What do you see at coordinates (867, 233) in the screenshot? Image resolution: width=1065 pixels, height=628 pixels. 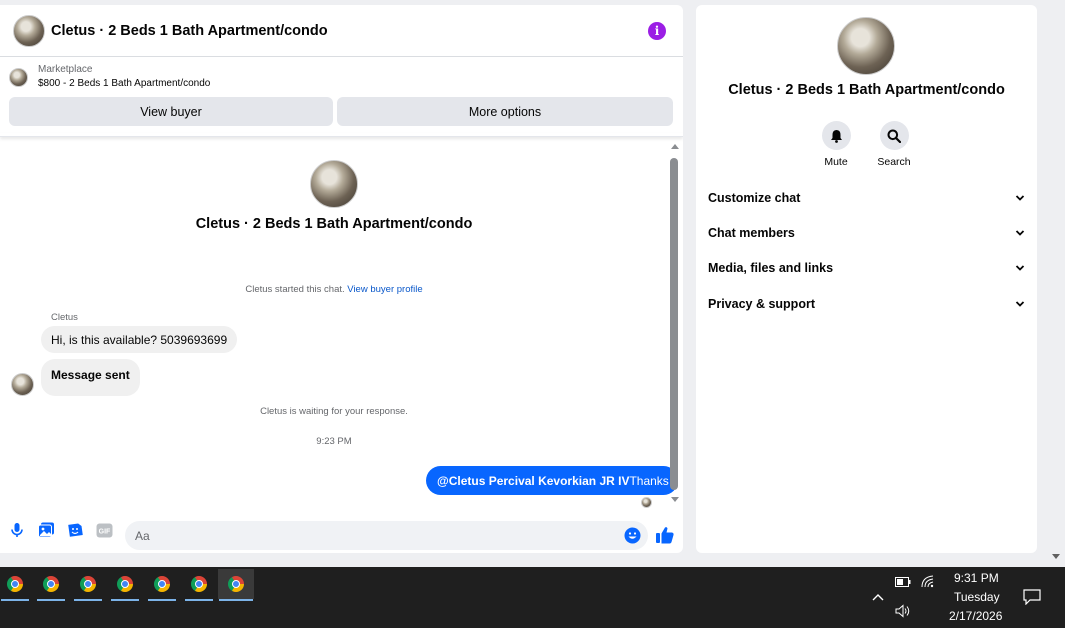 I see `section-chat-members: Chat members` at bounding box center [867, 233].